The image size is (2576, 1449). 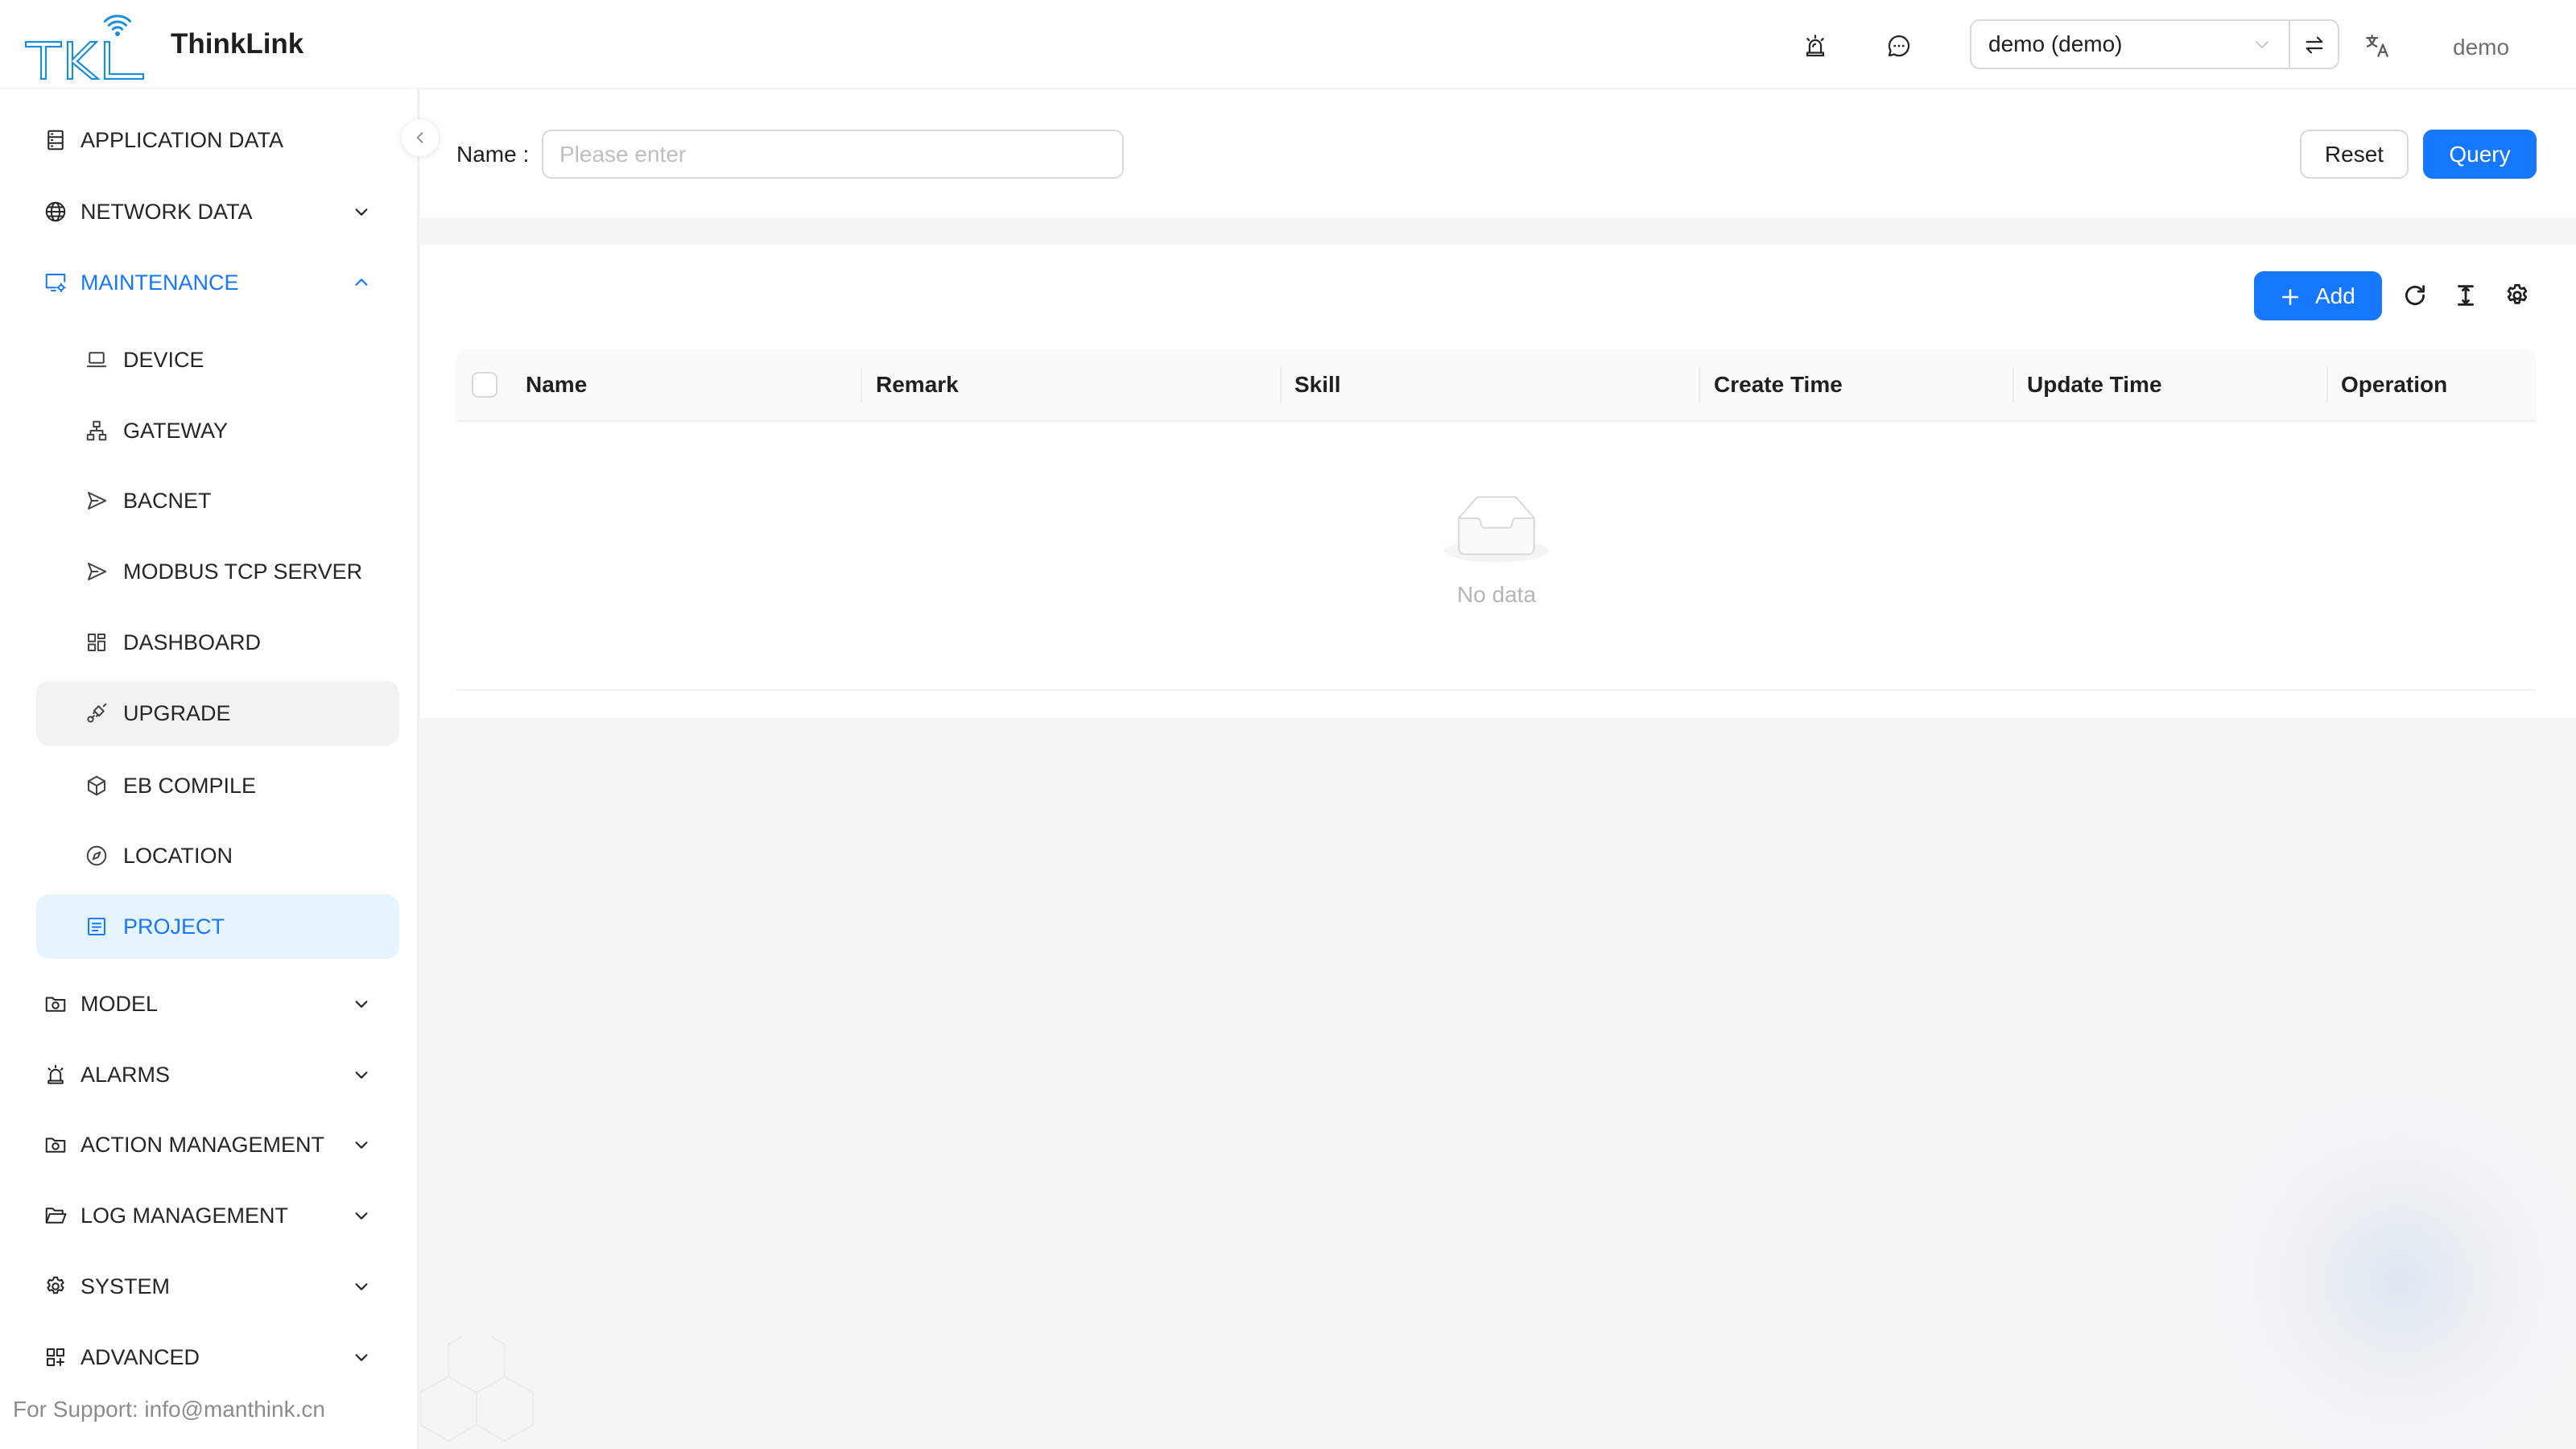 I want to click on inbox-empty-icon, so click(x=1496, y=529).